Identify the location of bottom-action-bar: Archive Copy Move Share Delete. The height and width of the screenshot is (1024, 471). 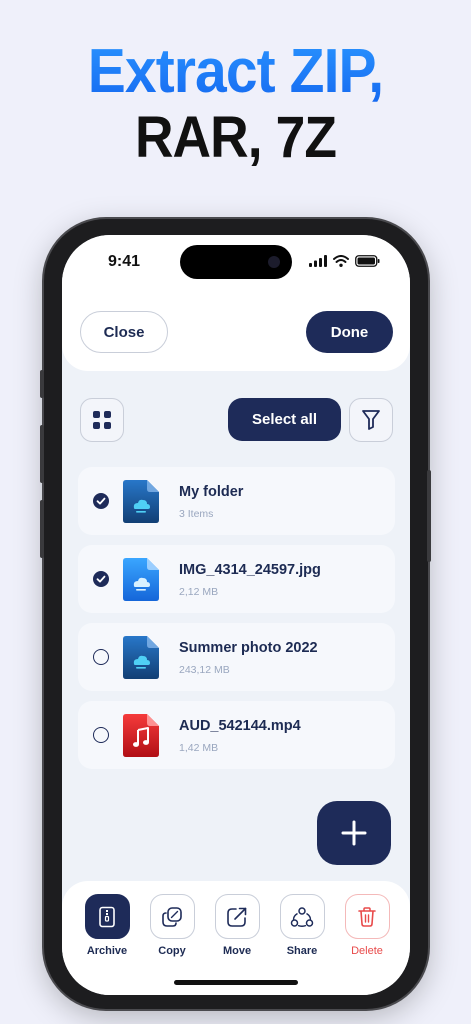
(236, 938).